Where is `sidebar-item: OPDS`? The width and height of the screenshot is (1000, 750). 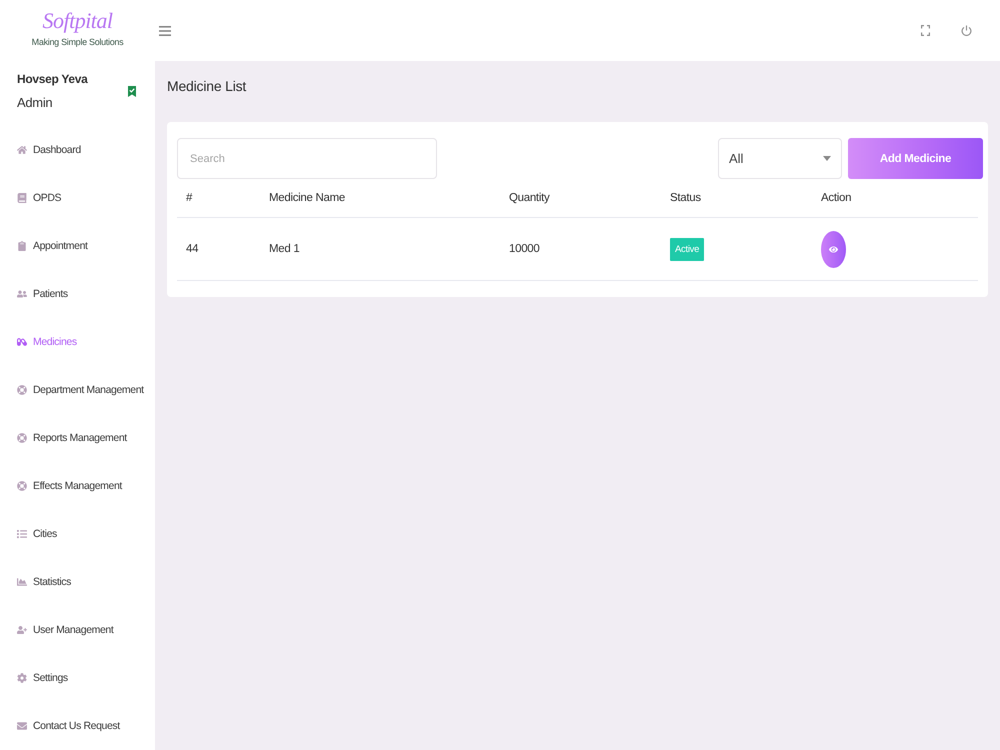 sidebar-item: OPDS is located at coordinates (77, 198).